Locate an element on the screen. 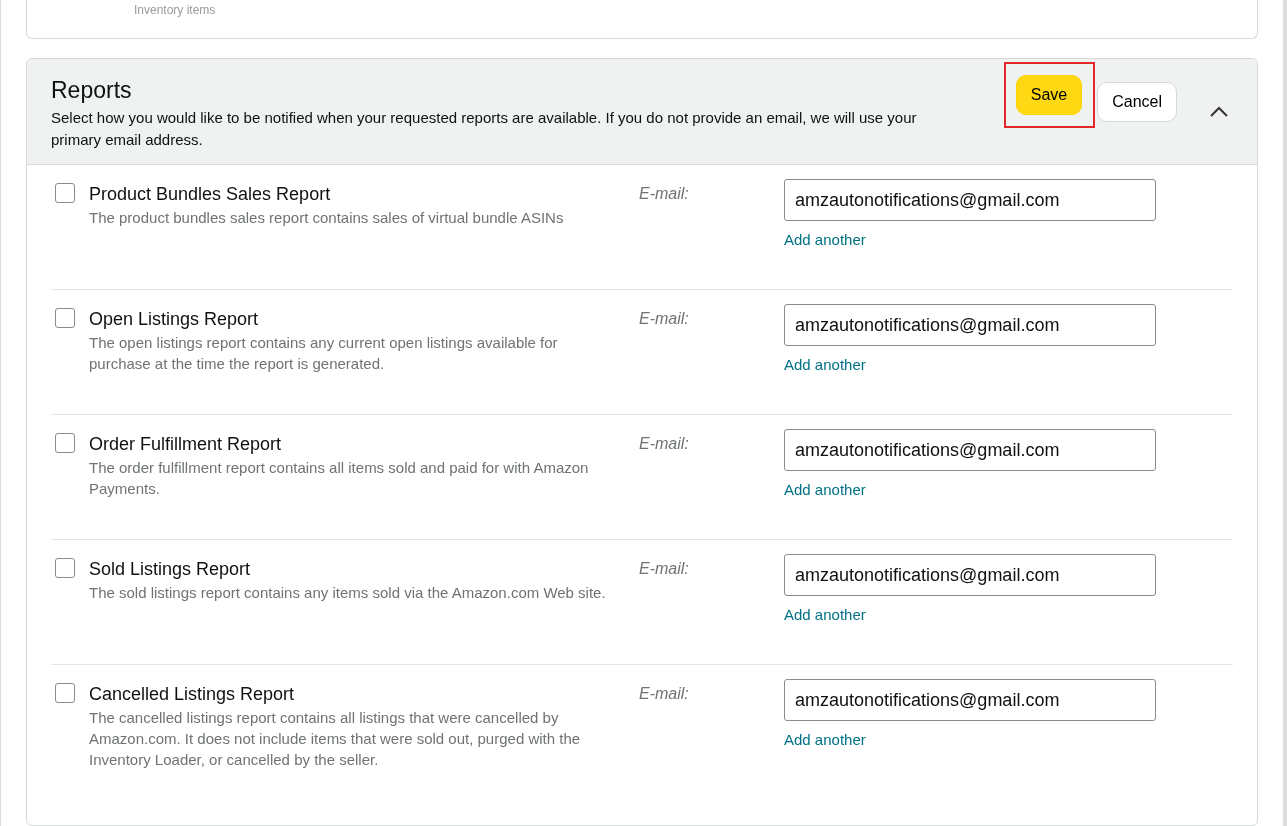 The image size is (1287, 826). section-description: Select how you would like to be notified when your requested reports are available. If you do not provide an email, we will use your primary email address. is located at coordinates (484, 129).